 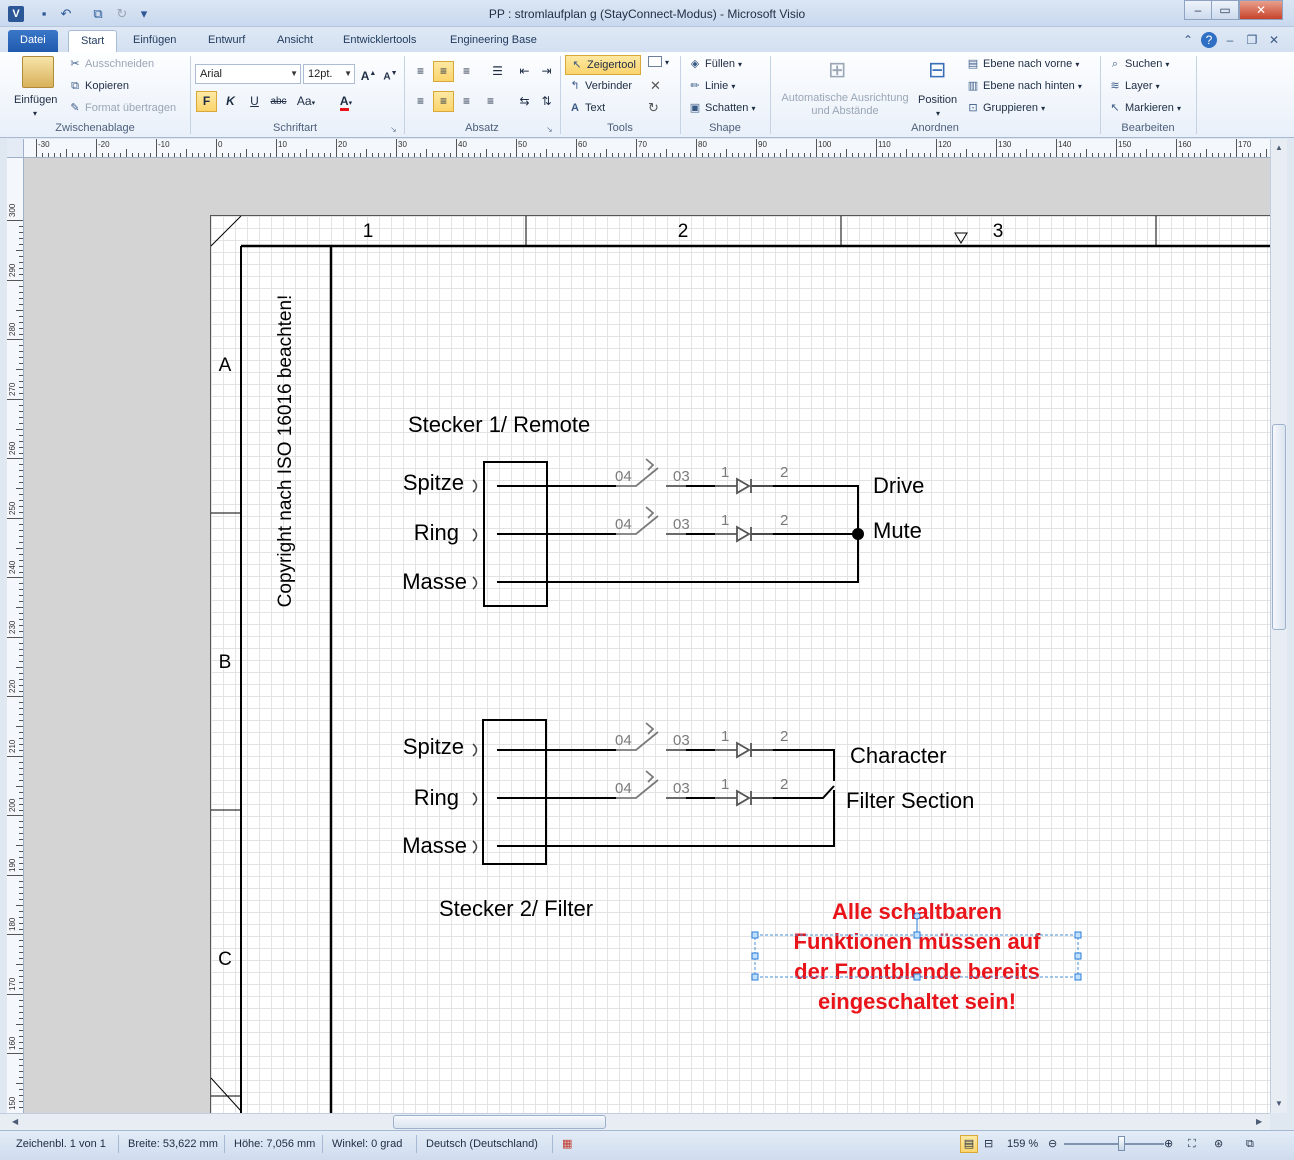 I want to click on doc-minimize-icon: –, so click(x=1230, y=40).